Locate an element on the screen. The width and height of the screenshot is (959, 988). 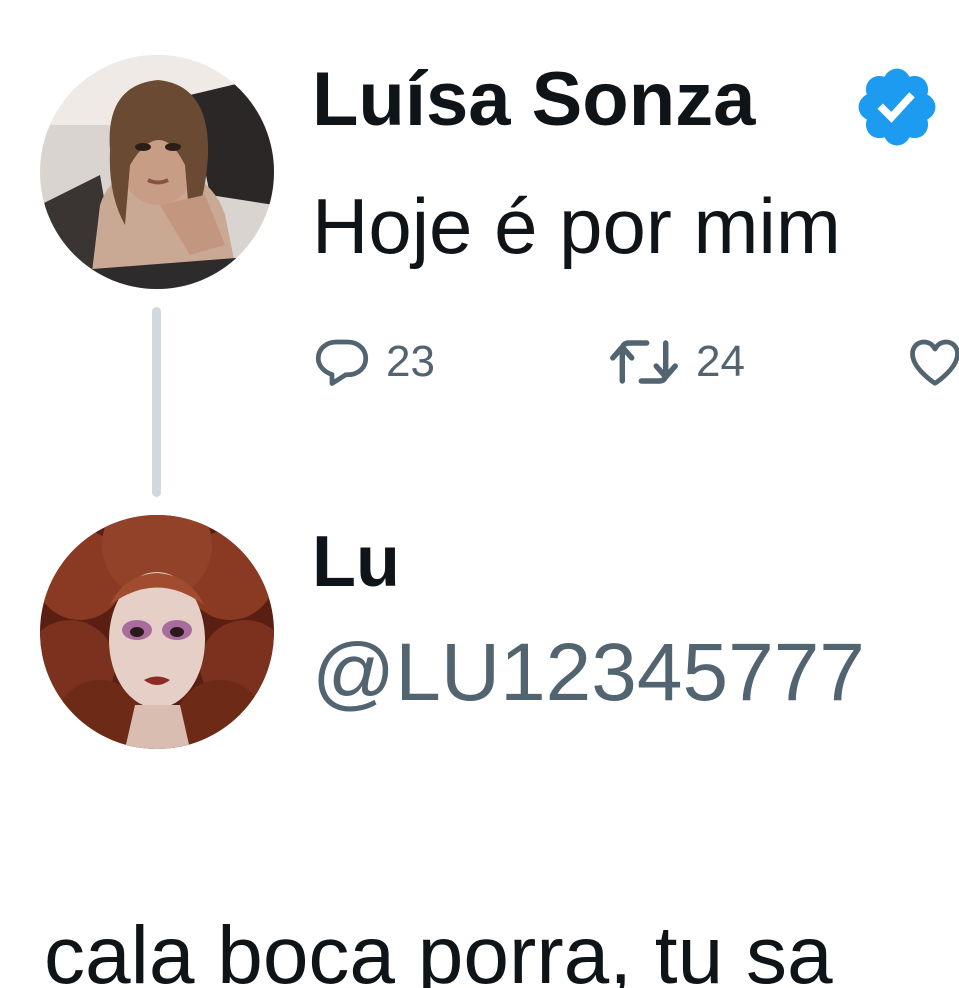
reply-count: 23 is located at coordinates (410, 361).